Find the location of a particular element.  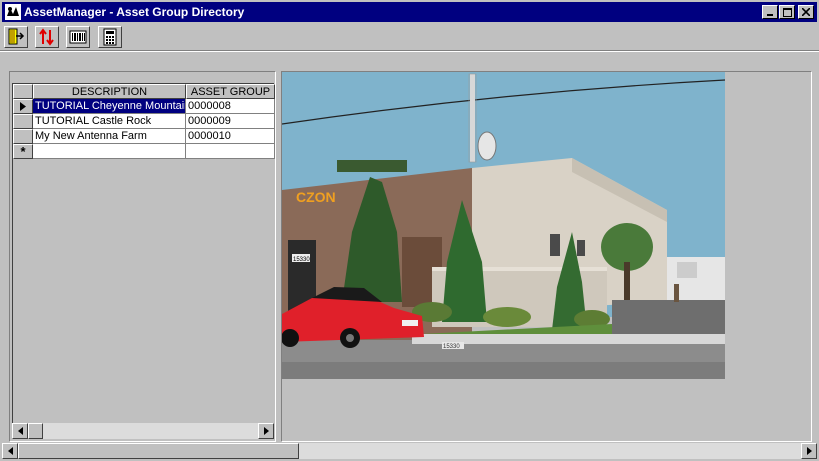

new-row-asterisk: * is located at coordinates (23, 151).